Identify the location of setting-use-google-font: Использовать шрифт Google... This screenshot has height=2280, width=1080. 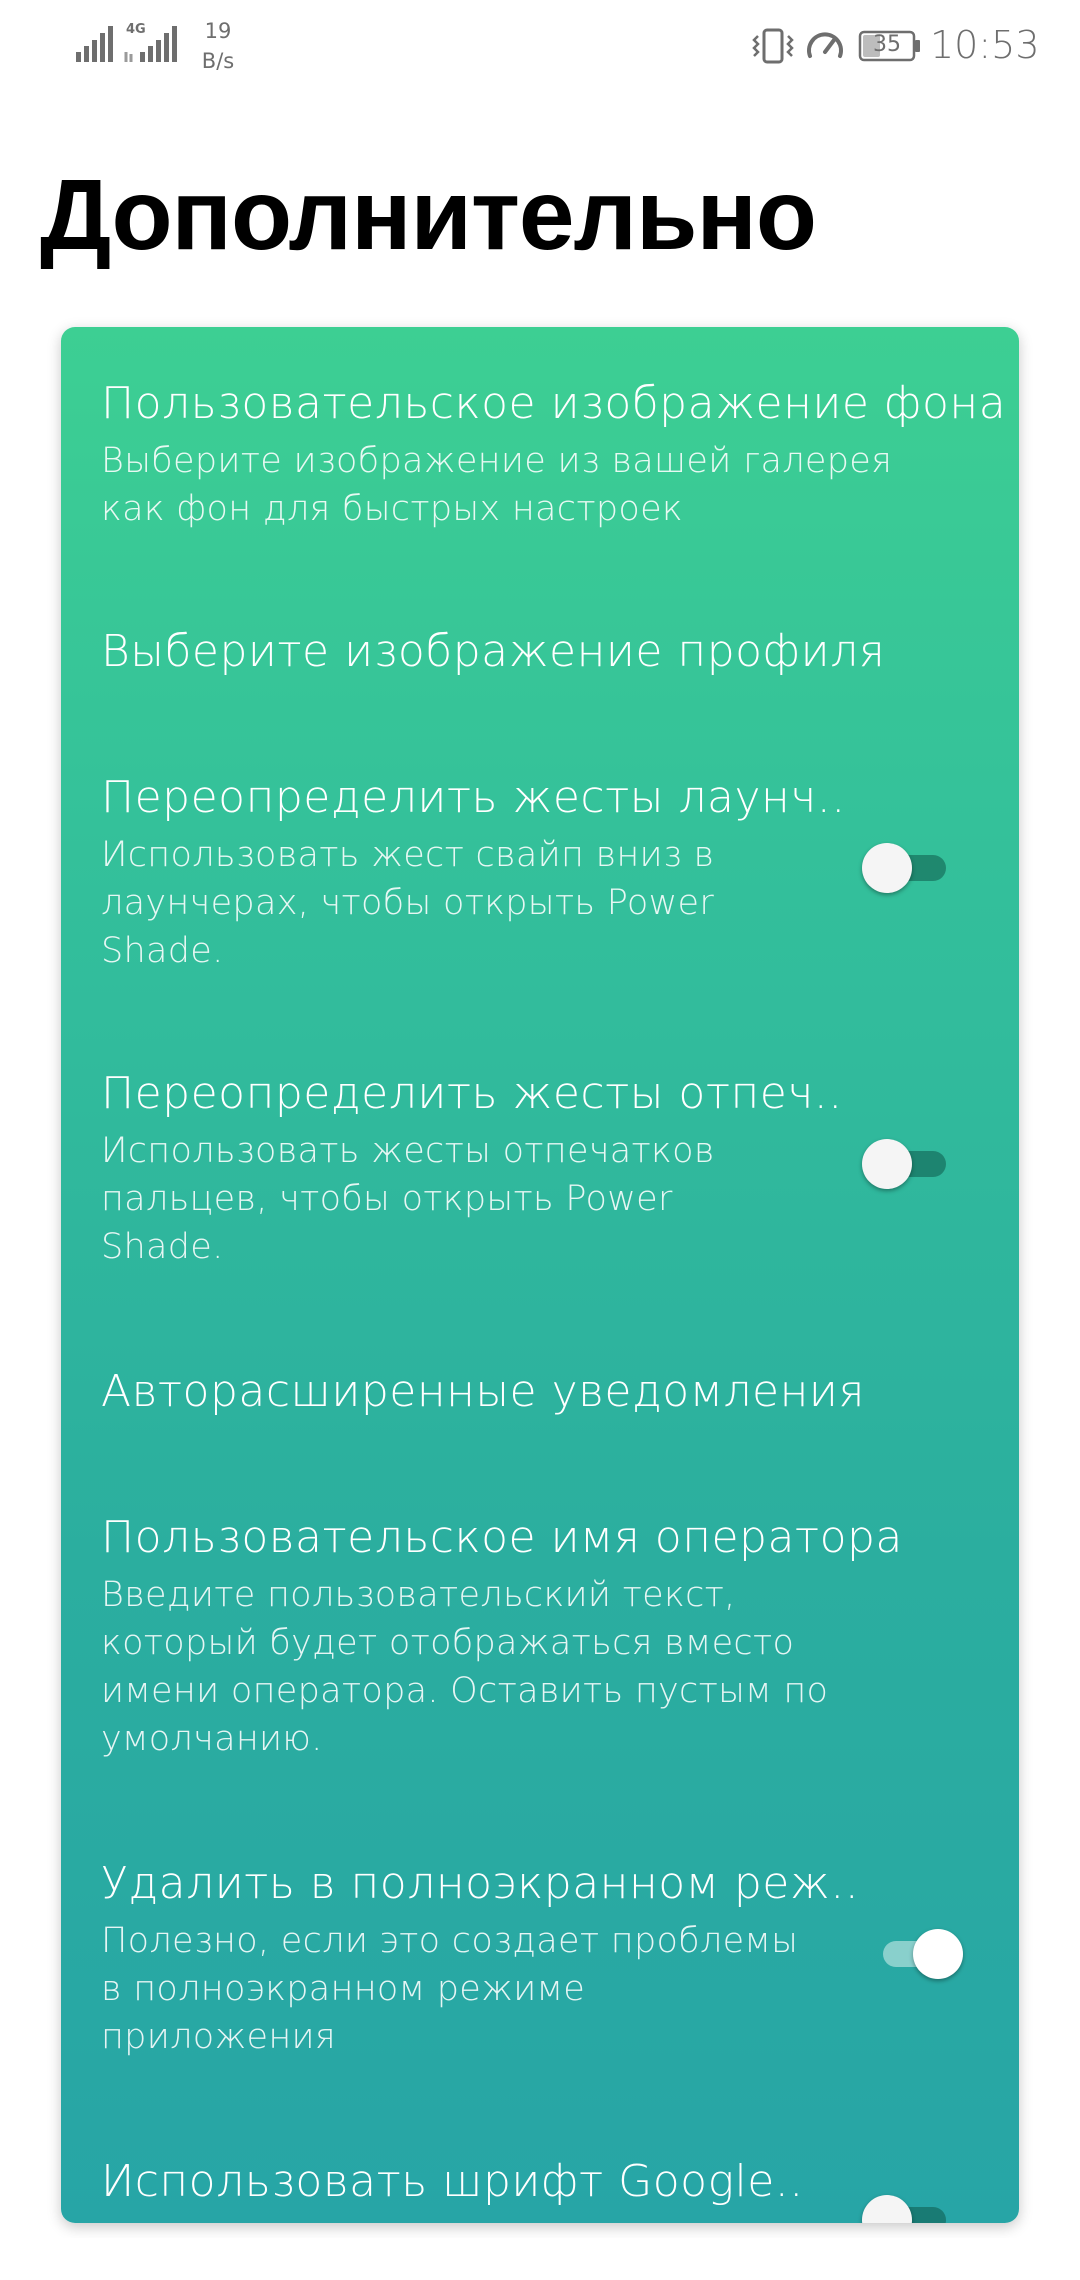
(541, 2188).